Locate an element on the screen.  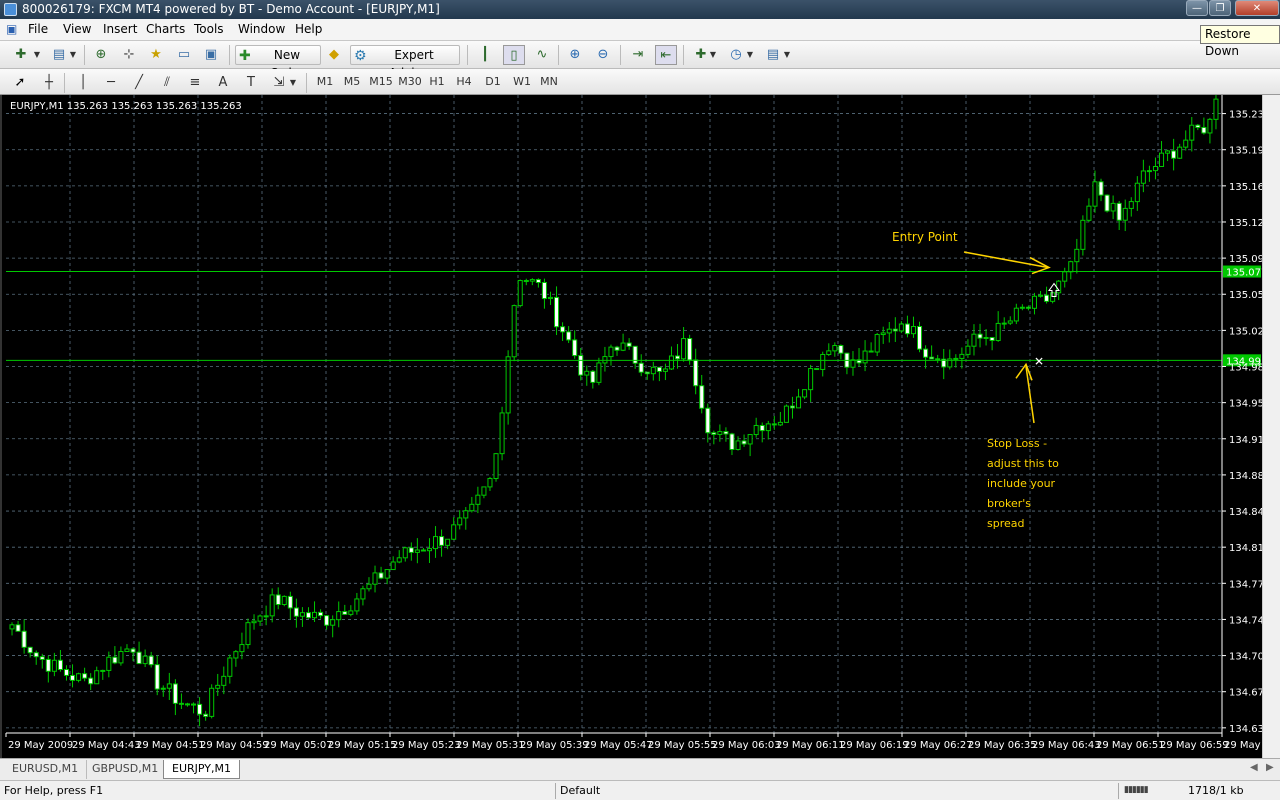
price-label: 135.077 is located at coordinates (1244, 273).